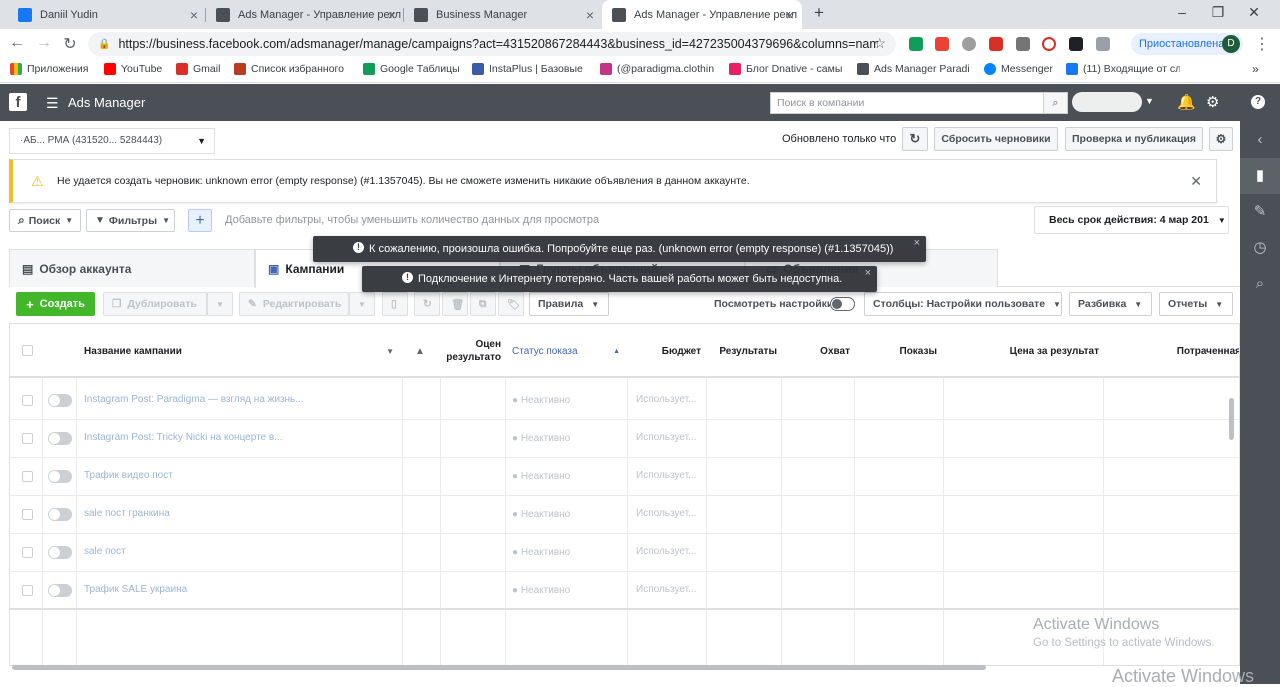  Describe the element at coordinates (1186, 102) in the screenshot. I see `notifications-bell-icon: 🔔` at that location.